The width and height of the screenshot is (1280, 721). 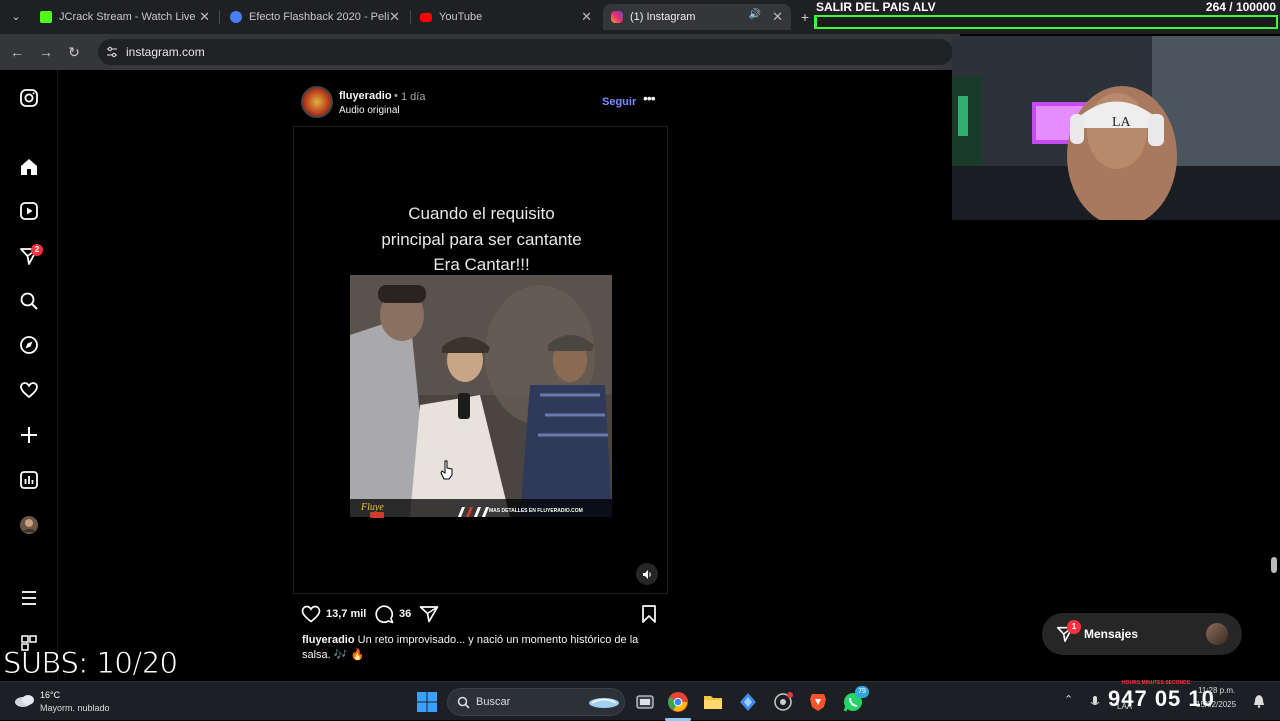 I want to click on menu-icon, so click(x=29, y=598).